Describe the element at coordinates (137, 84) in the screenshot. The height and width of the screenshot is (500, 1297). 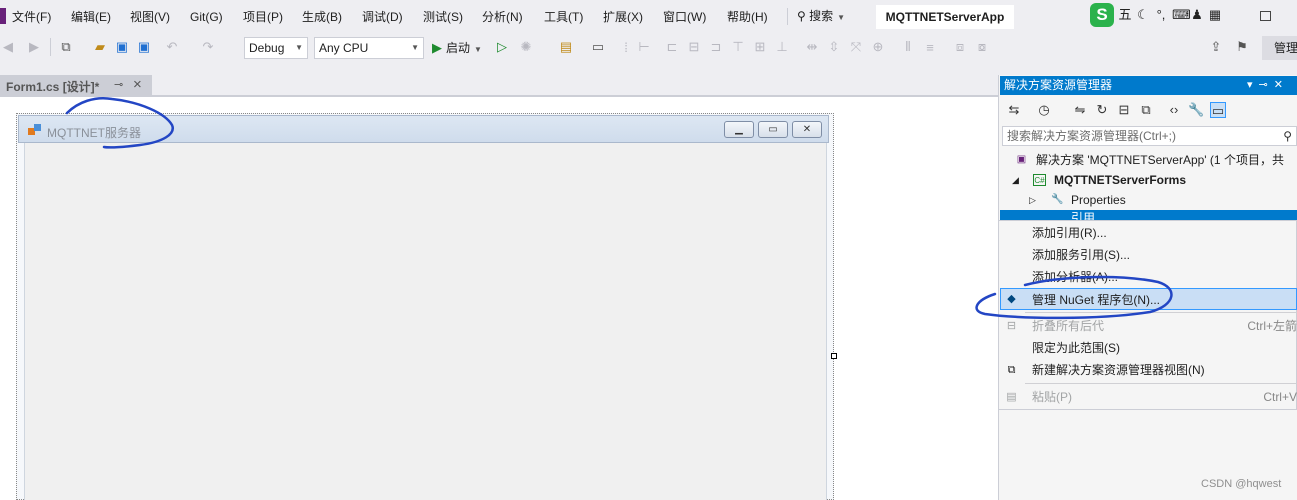
I see `close-icon: ×` at that location.